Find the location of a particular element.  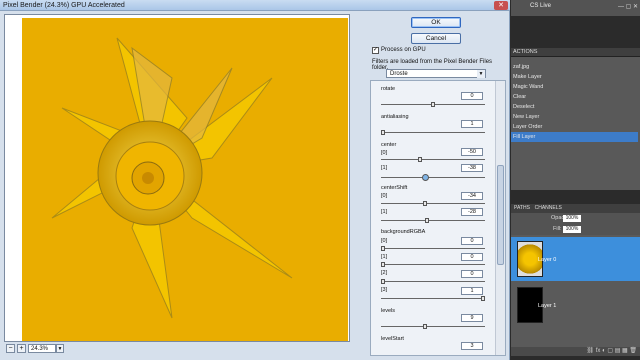

layers-footer-icons: ⛓ fx ◐ ▢ ▤ ▦ 🗑 is located at coordinates (575, 351).